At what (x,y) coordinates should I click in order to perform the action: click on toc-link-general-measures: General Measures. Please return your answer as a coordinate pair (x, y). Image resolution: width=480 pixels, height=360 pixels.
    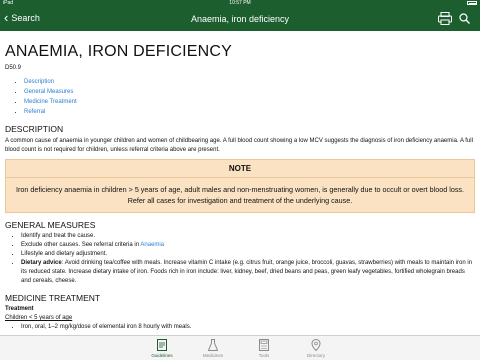
    Looking at the image, I should click on (48, 92).